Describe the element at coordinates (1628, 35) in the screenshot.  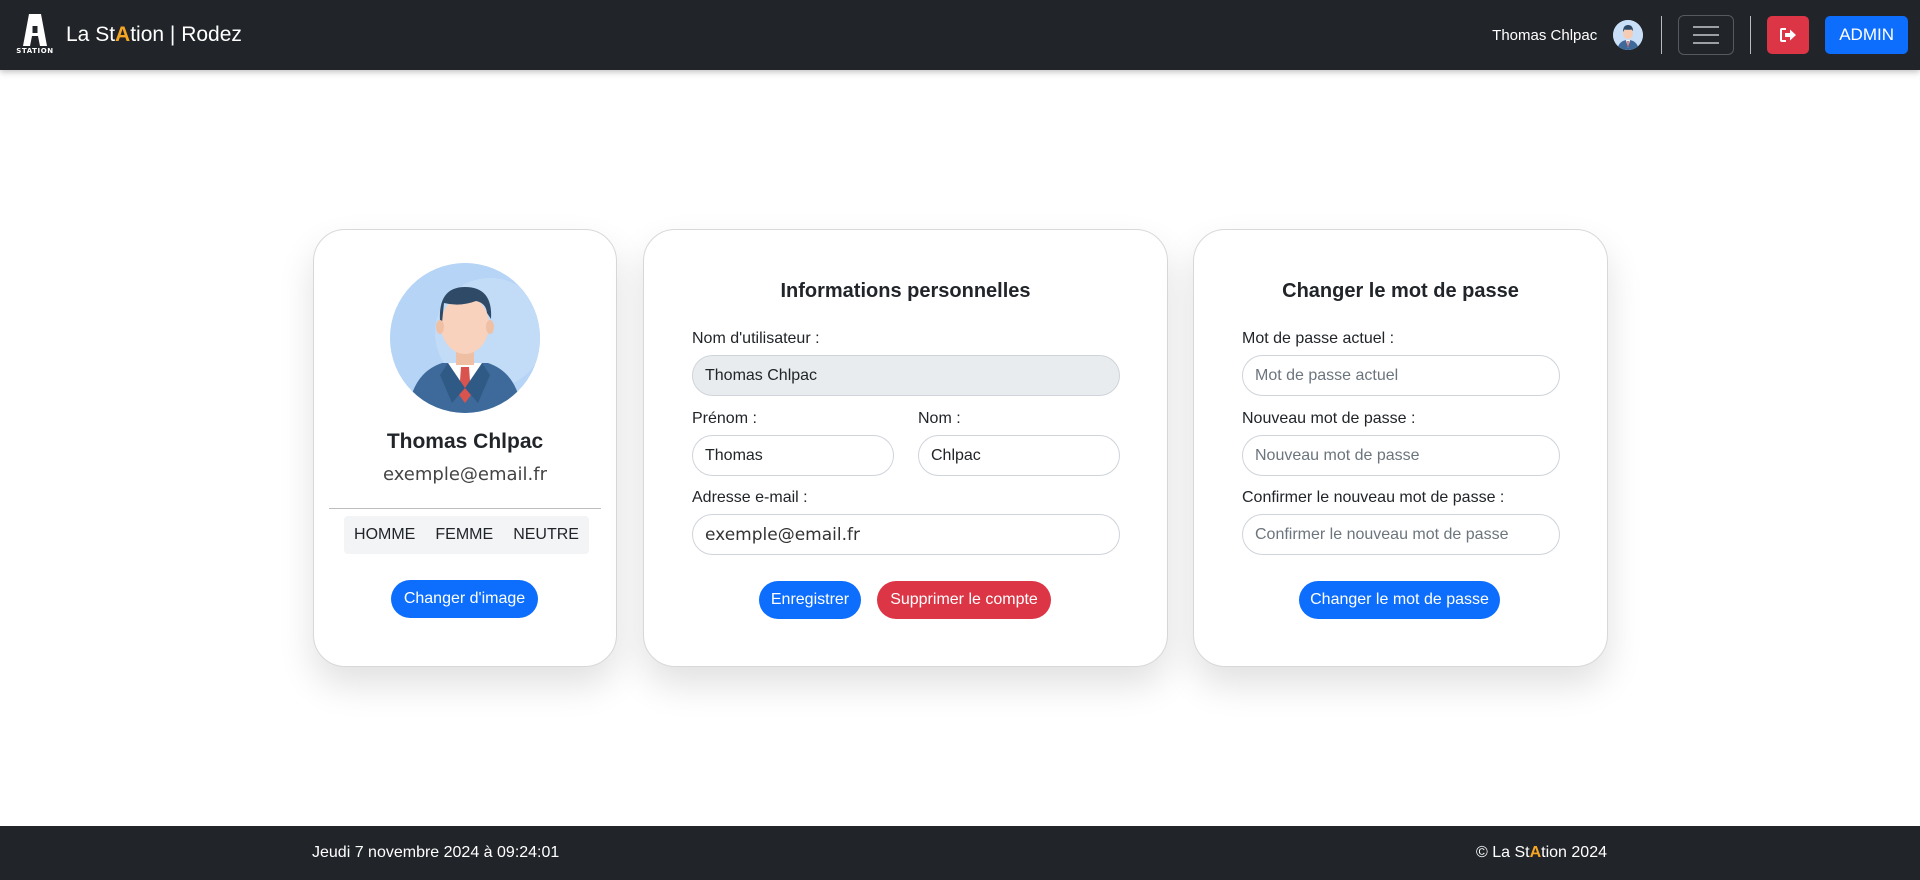
I see `navbar-avatar` at that location.